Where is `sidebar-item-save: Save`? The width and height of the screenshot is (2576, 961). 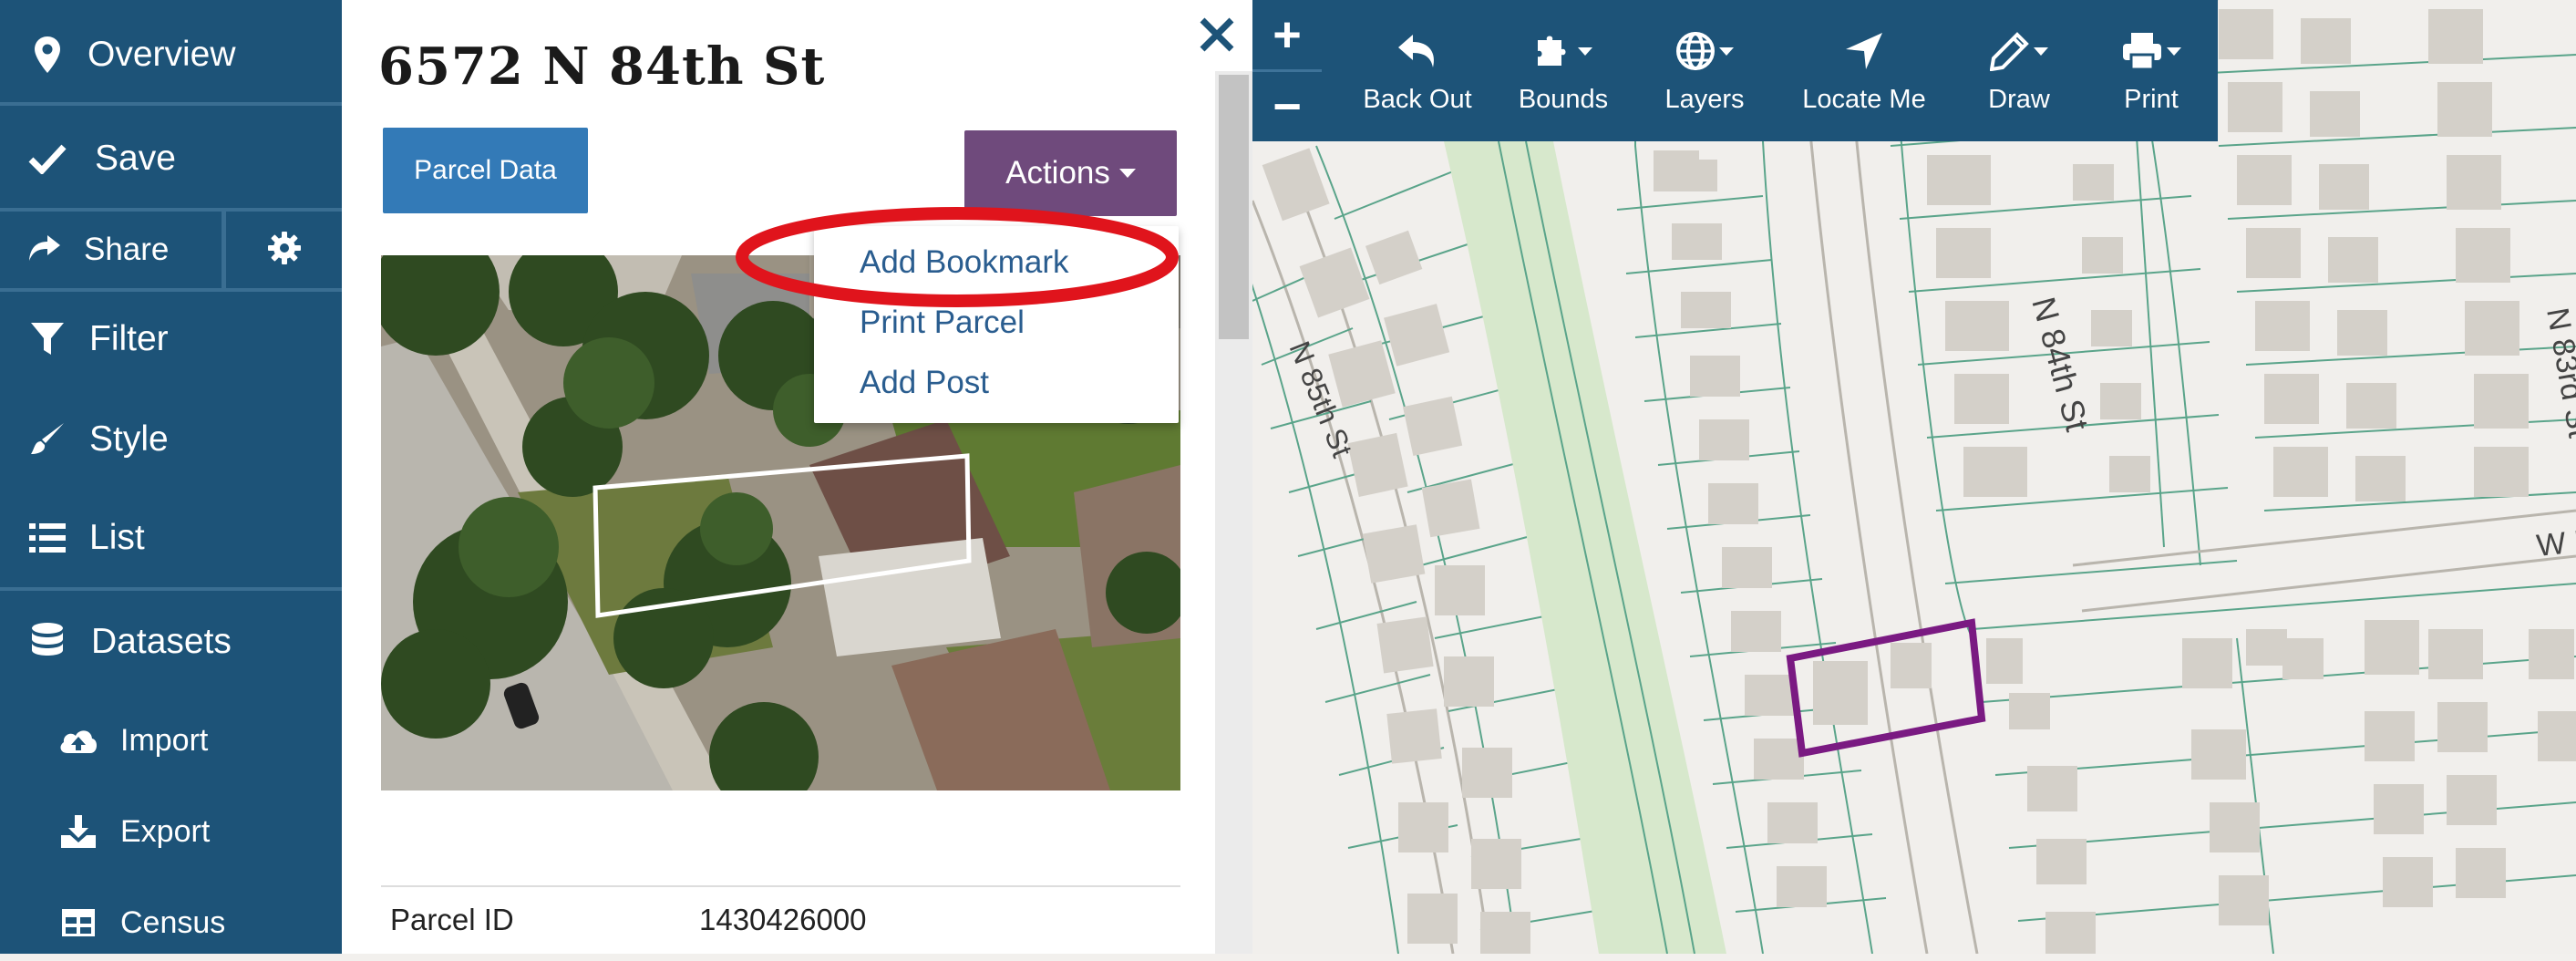
sidebar-item-save: Save is located at coordinates (171, 158).